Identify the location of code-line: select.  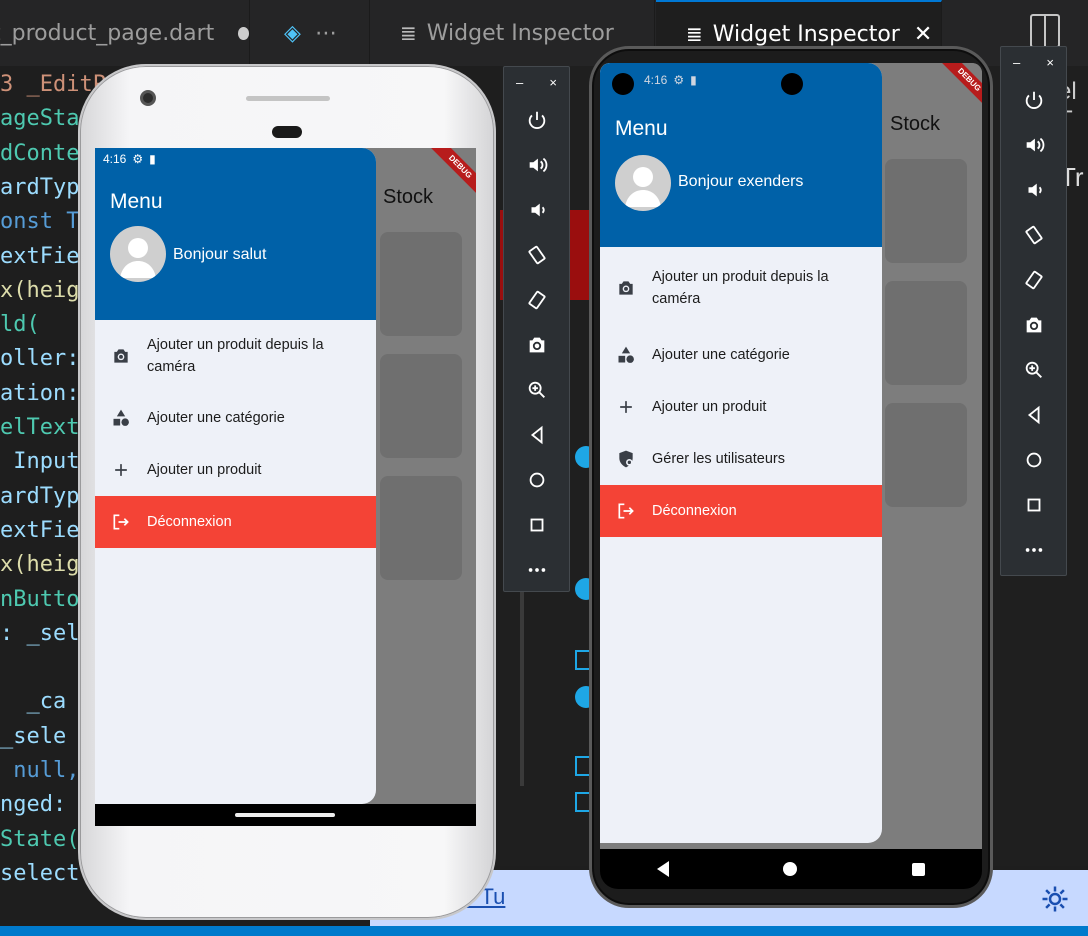
(39, 873).